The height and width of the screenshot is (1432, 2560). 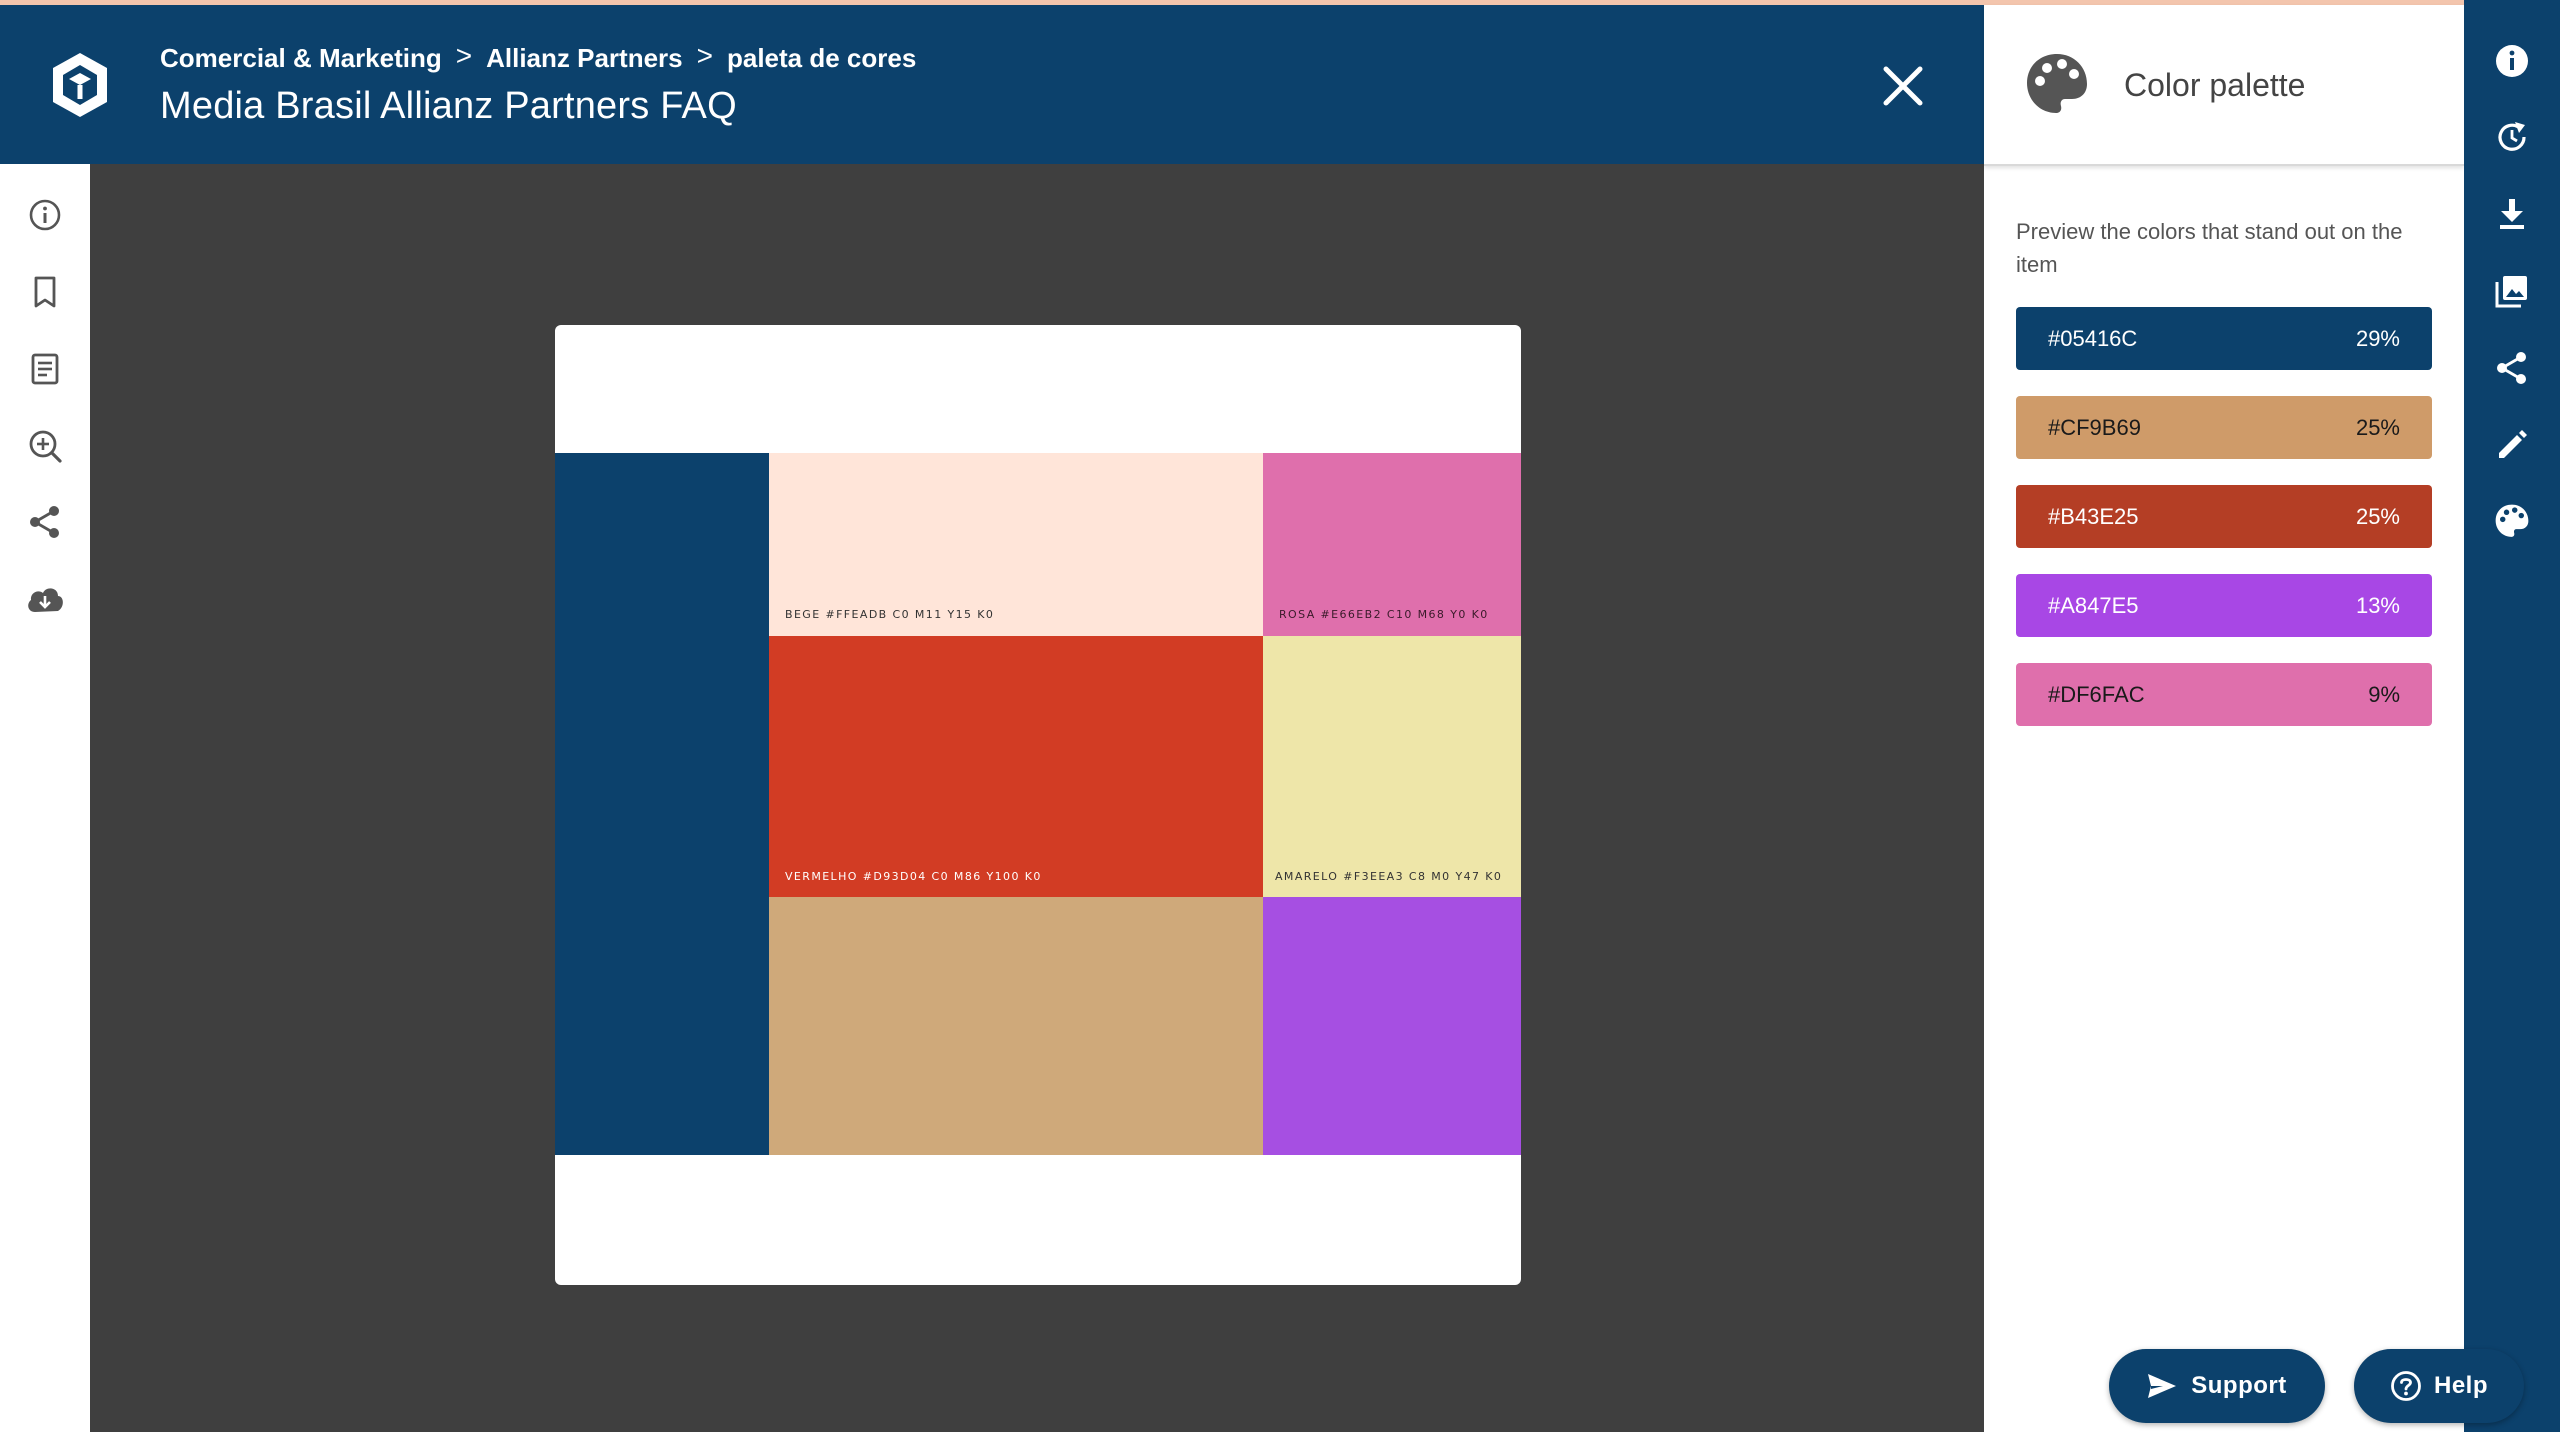 What do you see at coordinates (1392, 1026) in the screenshot?
I see `swatch-roxo` at bounding box center [1392, 1026].